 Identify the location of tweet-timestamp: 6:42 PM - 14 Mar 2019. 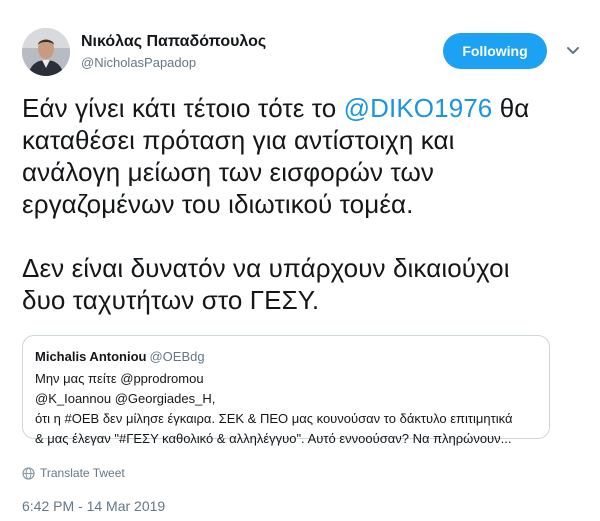
(93, 506).